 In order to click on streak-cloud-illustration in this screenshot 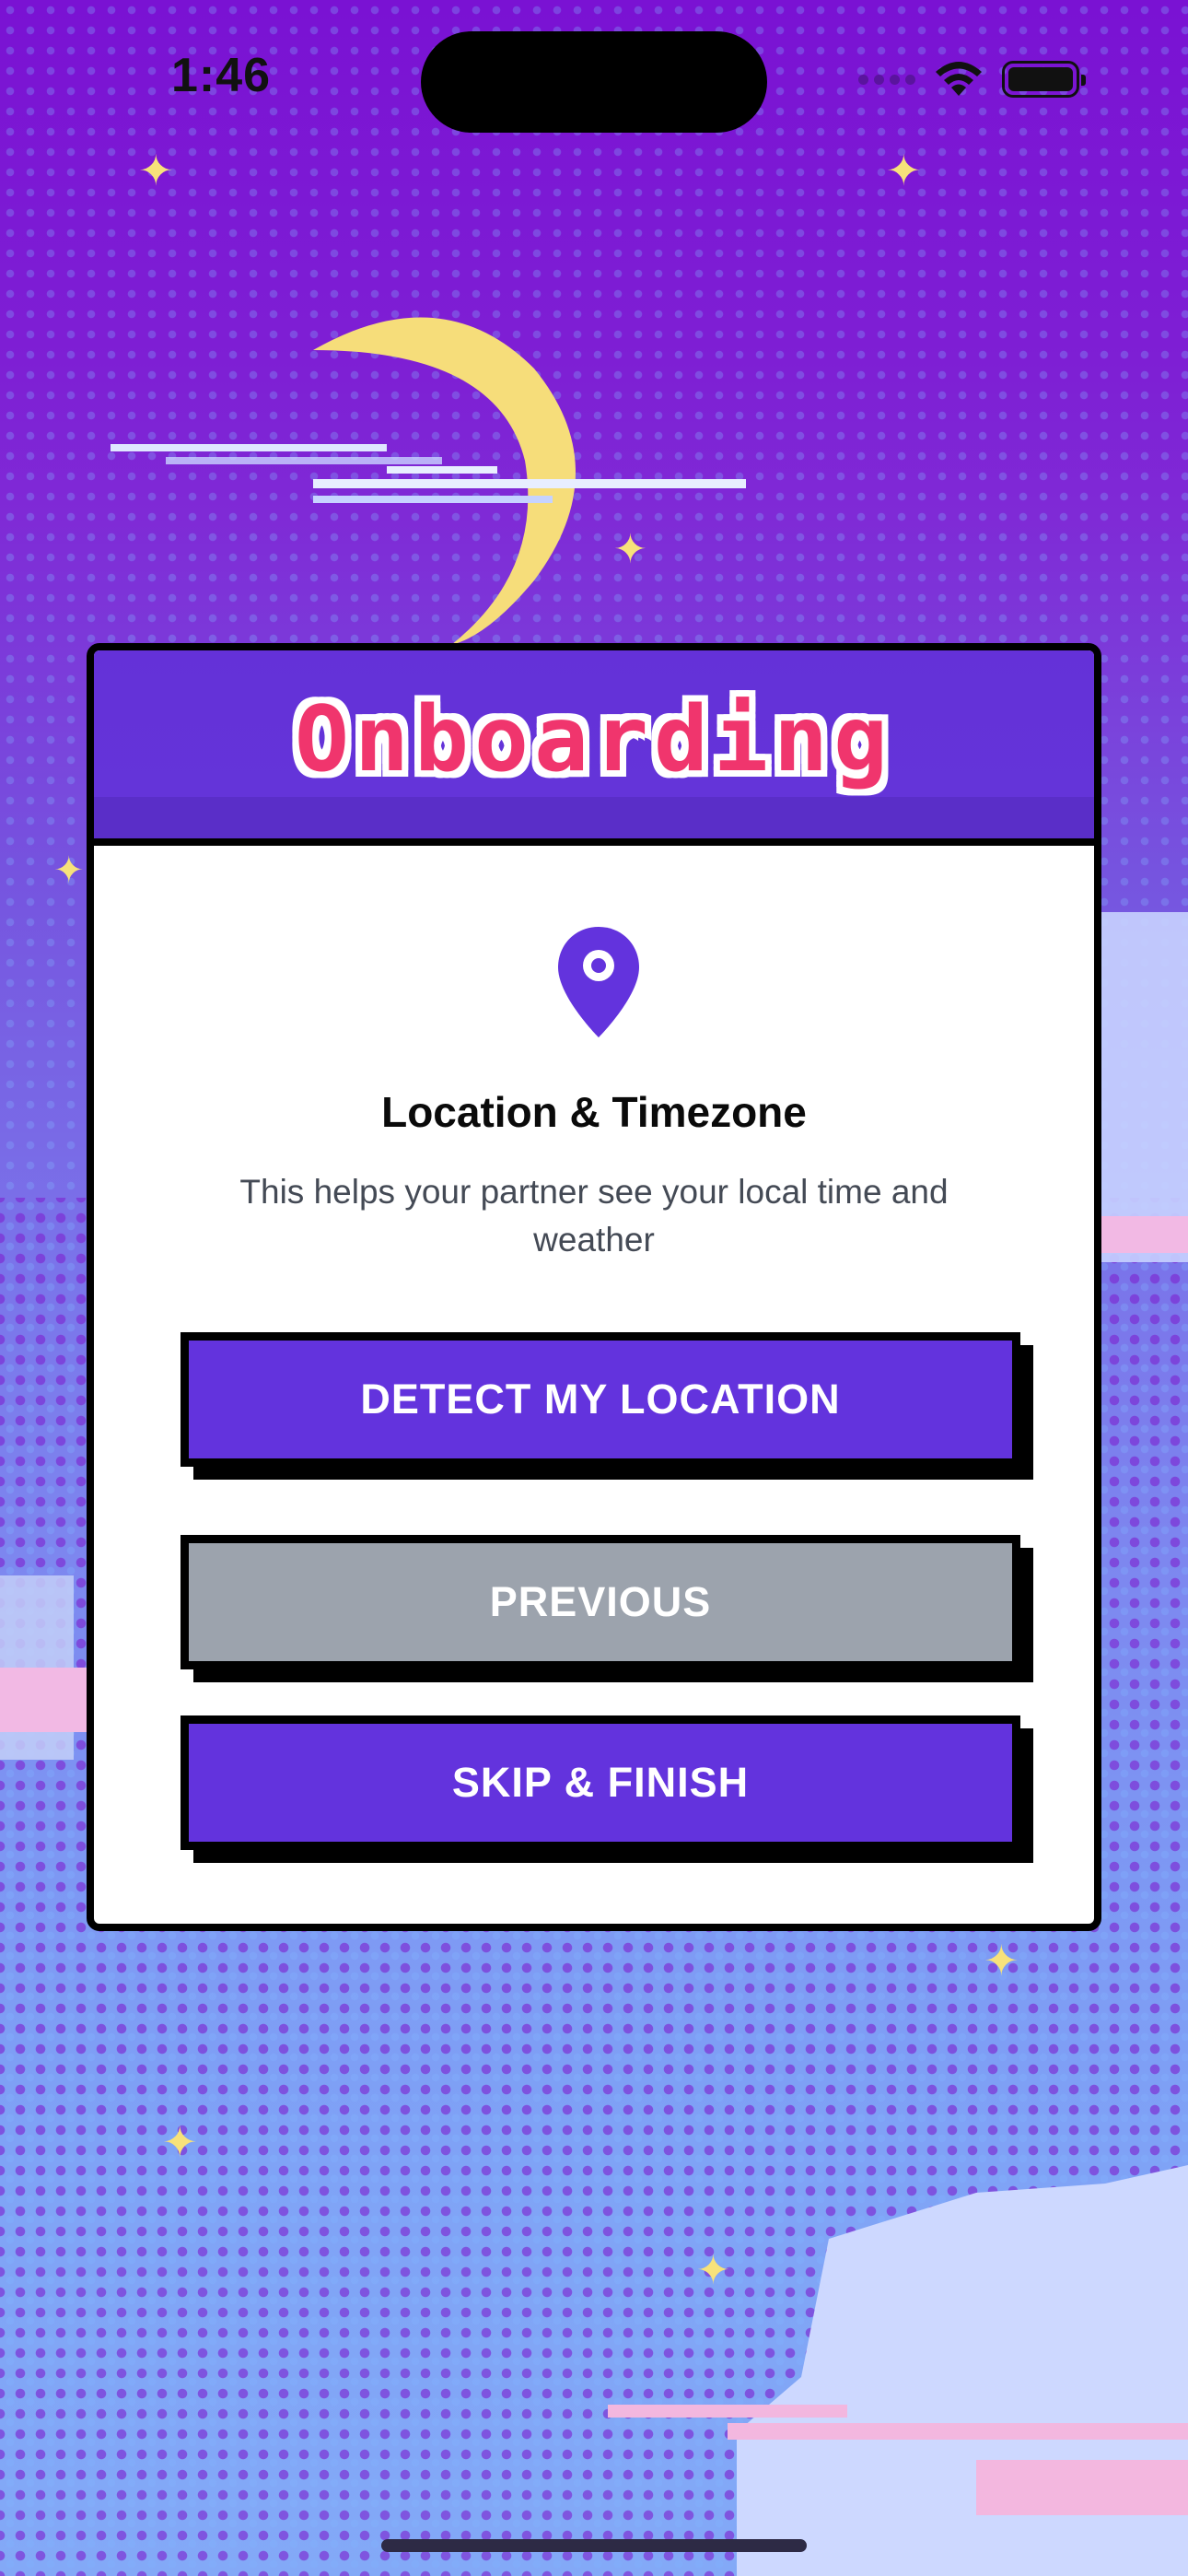, I will do `click(428, 473)`.